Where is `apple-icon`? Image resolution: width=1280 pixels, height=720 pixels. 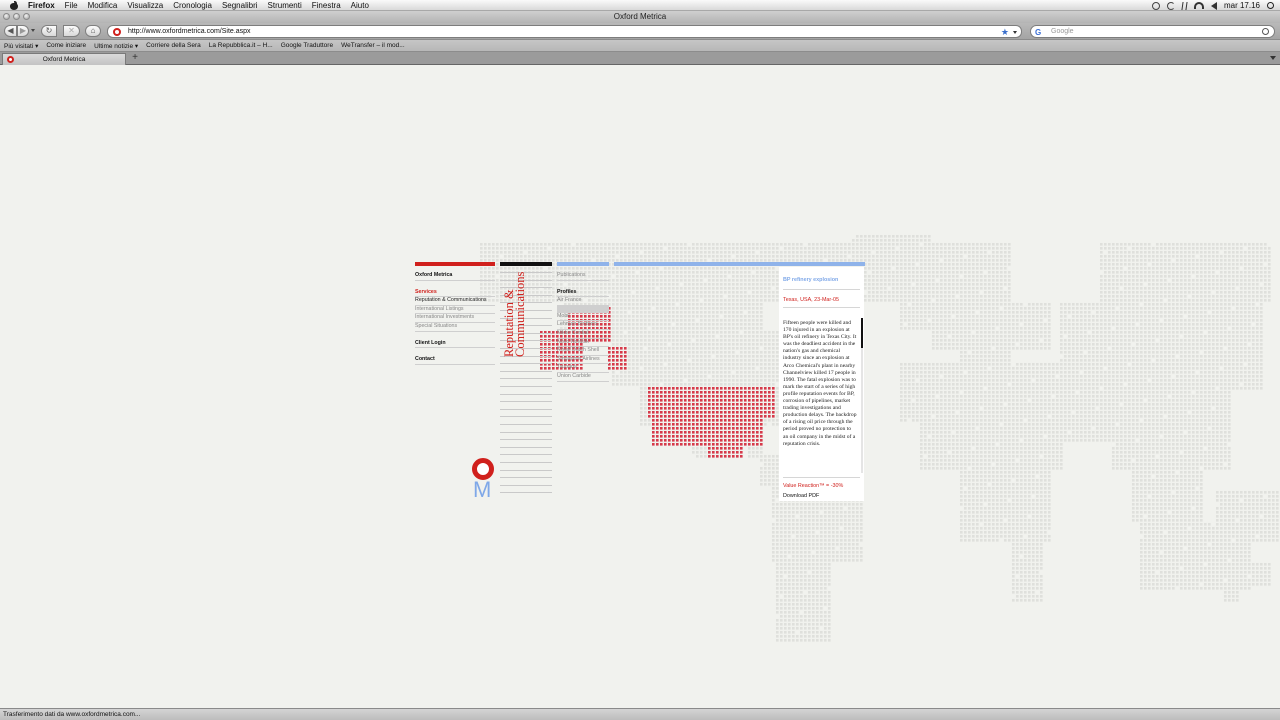 apple-icon is located at coordinates (14, 5).